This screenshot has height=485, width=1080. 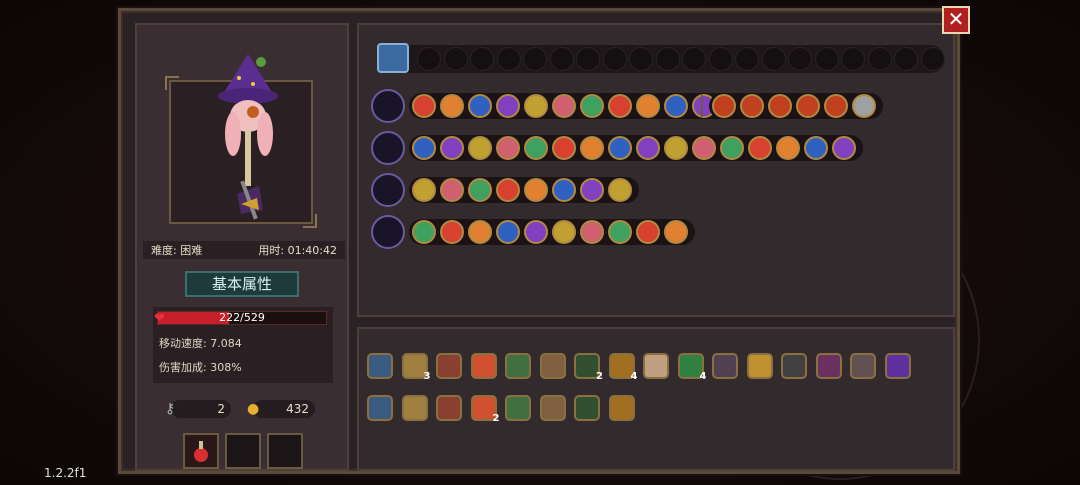 I want to click on close-button: ✕, so click(x=956, y=20).